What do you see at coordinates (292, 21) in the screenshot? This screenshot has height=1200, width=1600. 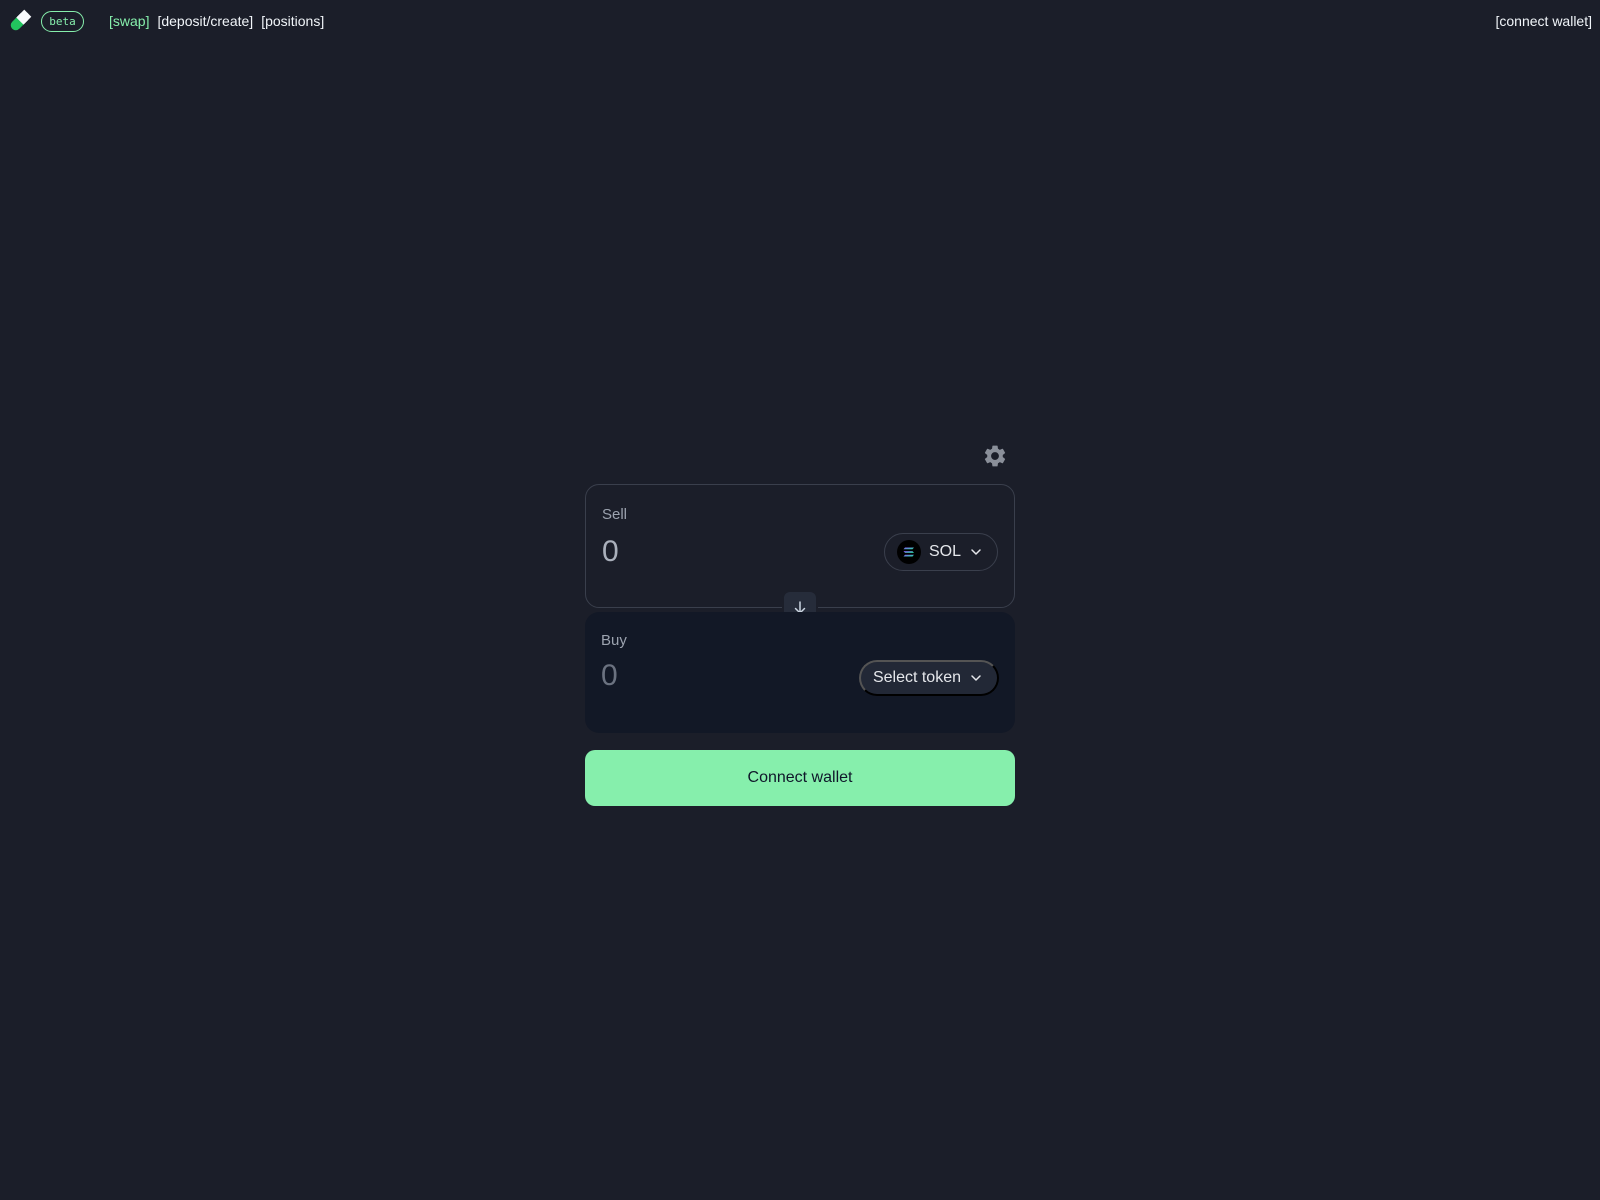 I see `nav-positions: [positions]` at bounding box center [292, 21].